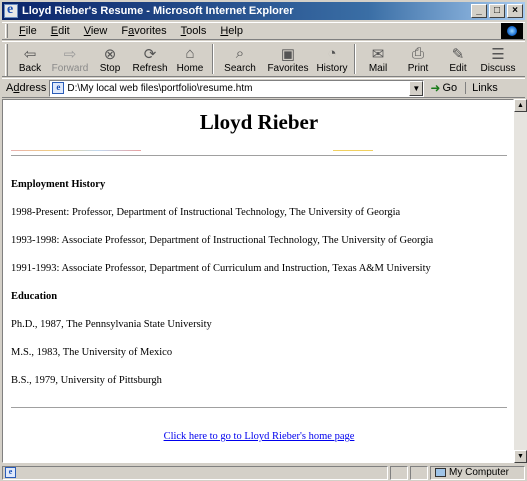 This screenshot has width=527, height=481. What do you see at coordinates (34, 296) in the screenshot?
I see `education-heading: Education` at bounding box center [34, 296].